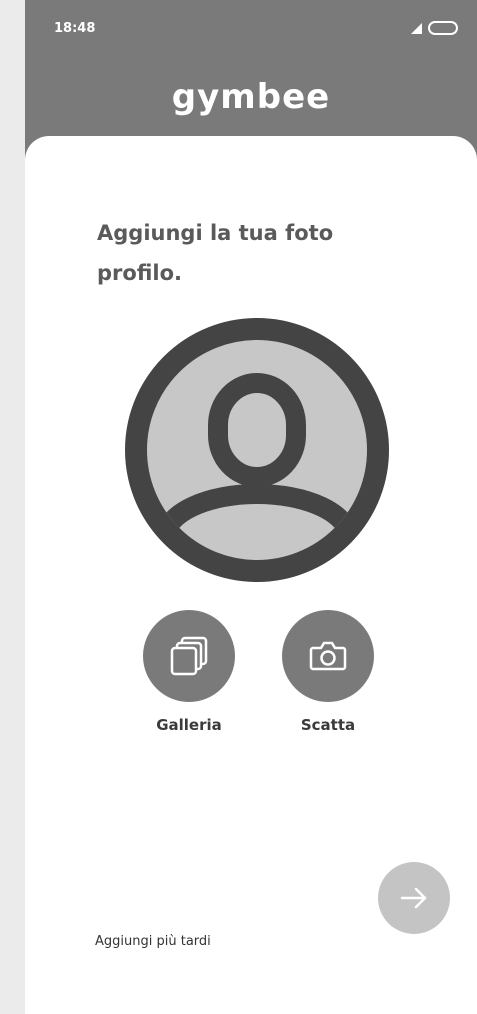 The width and height of the screenshot is (477, 1014). Describe the element at coordinates (215, 253) in the screenshot. I see `page-title: Aggiungi la tua foto profilo.` at that location.